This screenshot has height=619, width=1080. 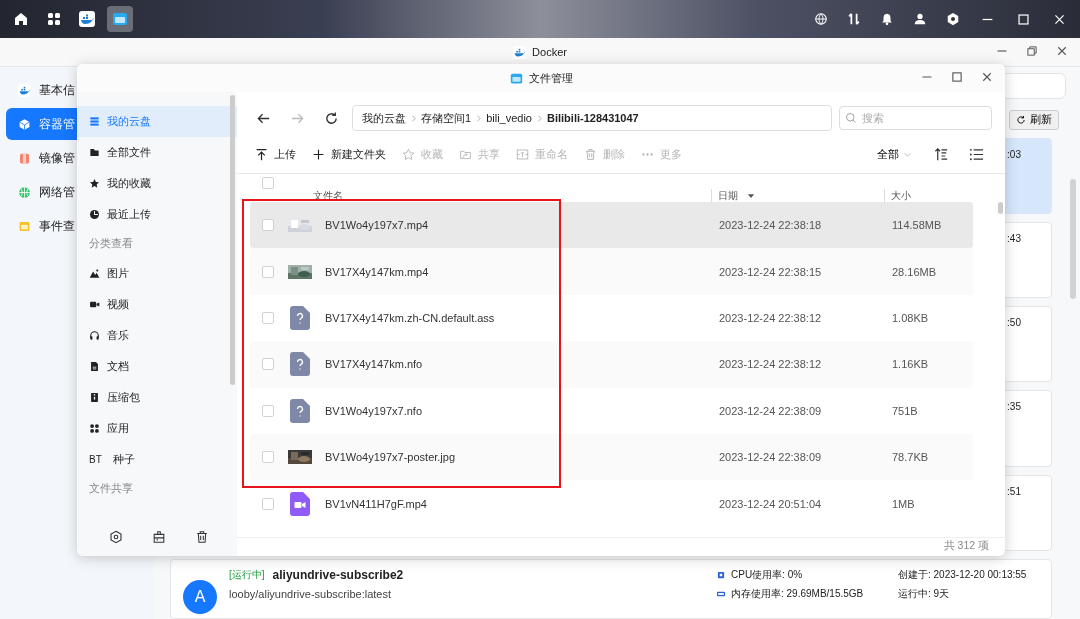 What do you see at coordinates (1014, 238) in the screenshot?
I see `created-time: :43` at bounding box center [1014, 238].